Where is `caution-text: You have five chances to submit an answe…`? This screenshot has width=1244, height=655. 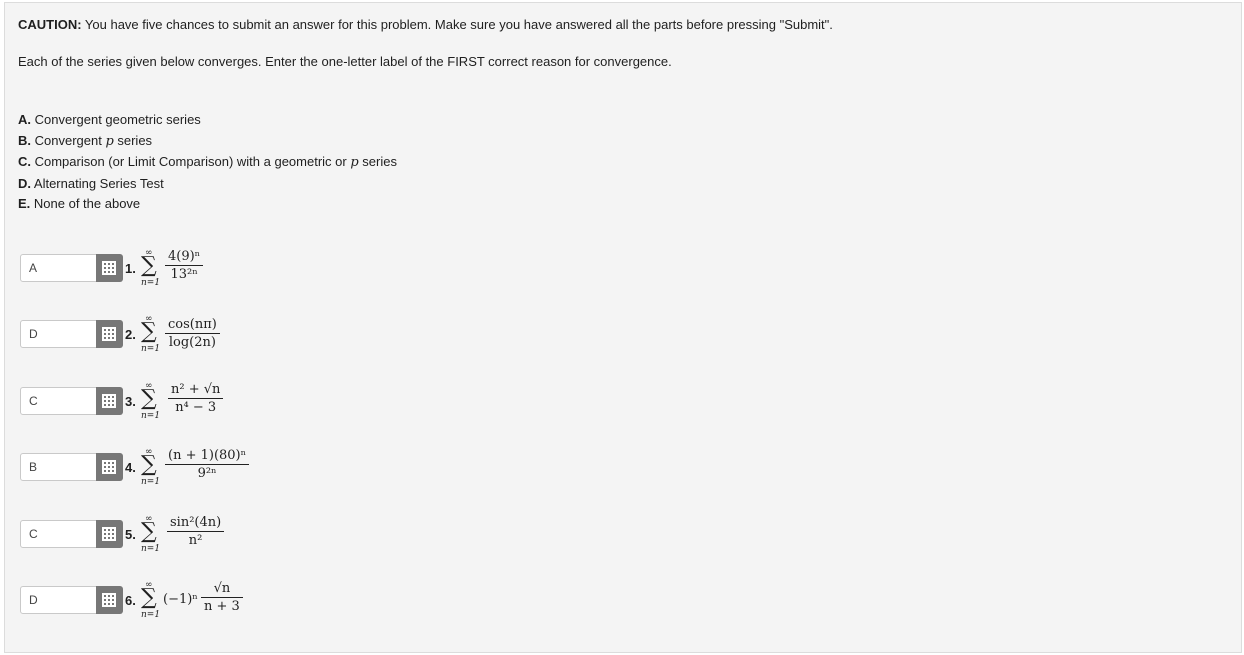 caution-text: You have five chances to submit an answe… is located at coordinates (457, 24).